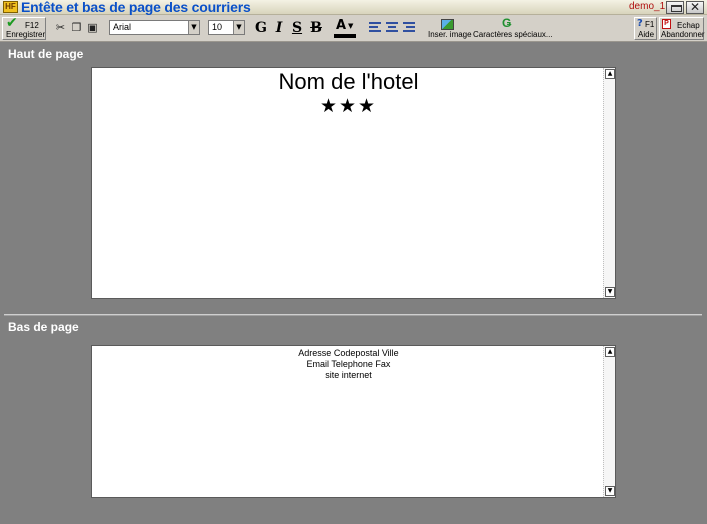 The width and height of the screenshot is (707, 524). Describe the element at coordinates (136, 7) in the screenshot. I see `window-title: Entête et bas de page des courriers` at that location.